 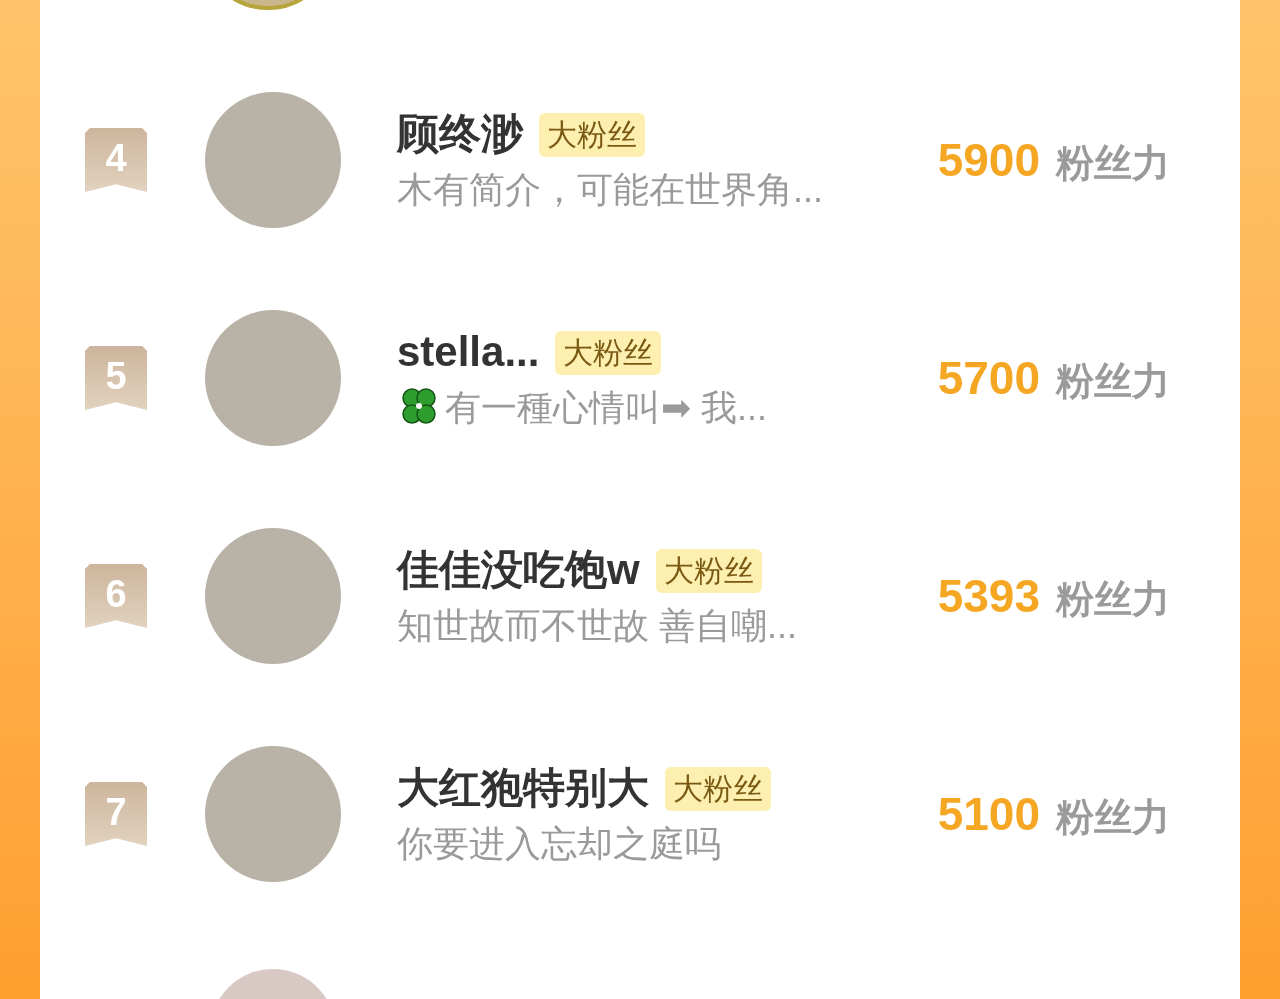 What do you see at coordinates (116, 814) in the screenshot?
I see `rank-badge: 7` at bounding box center [116, 814].